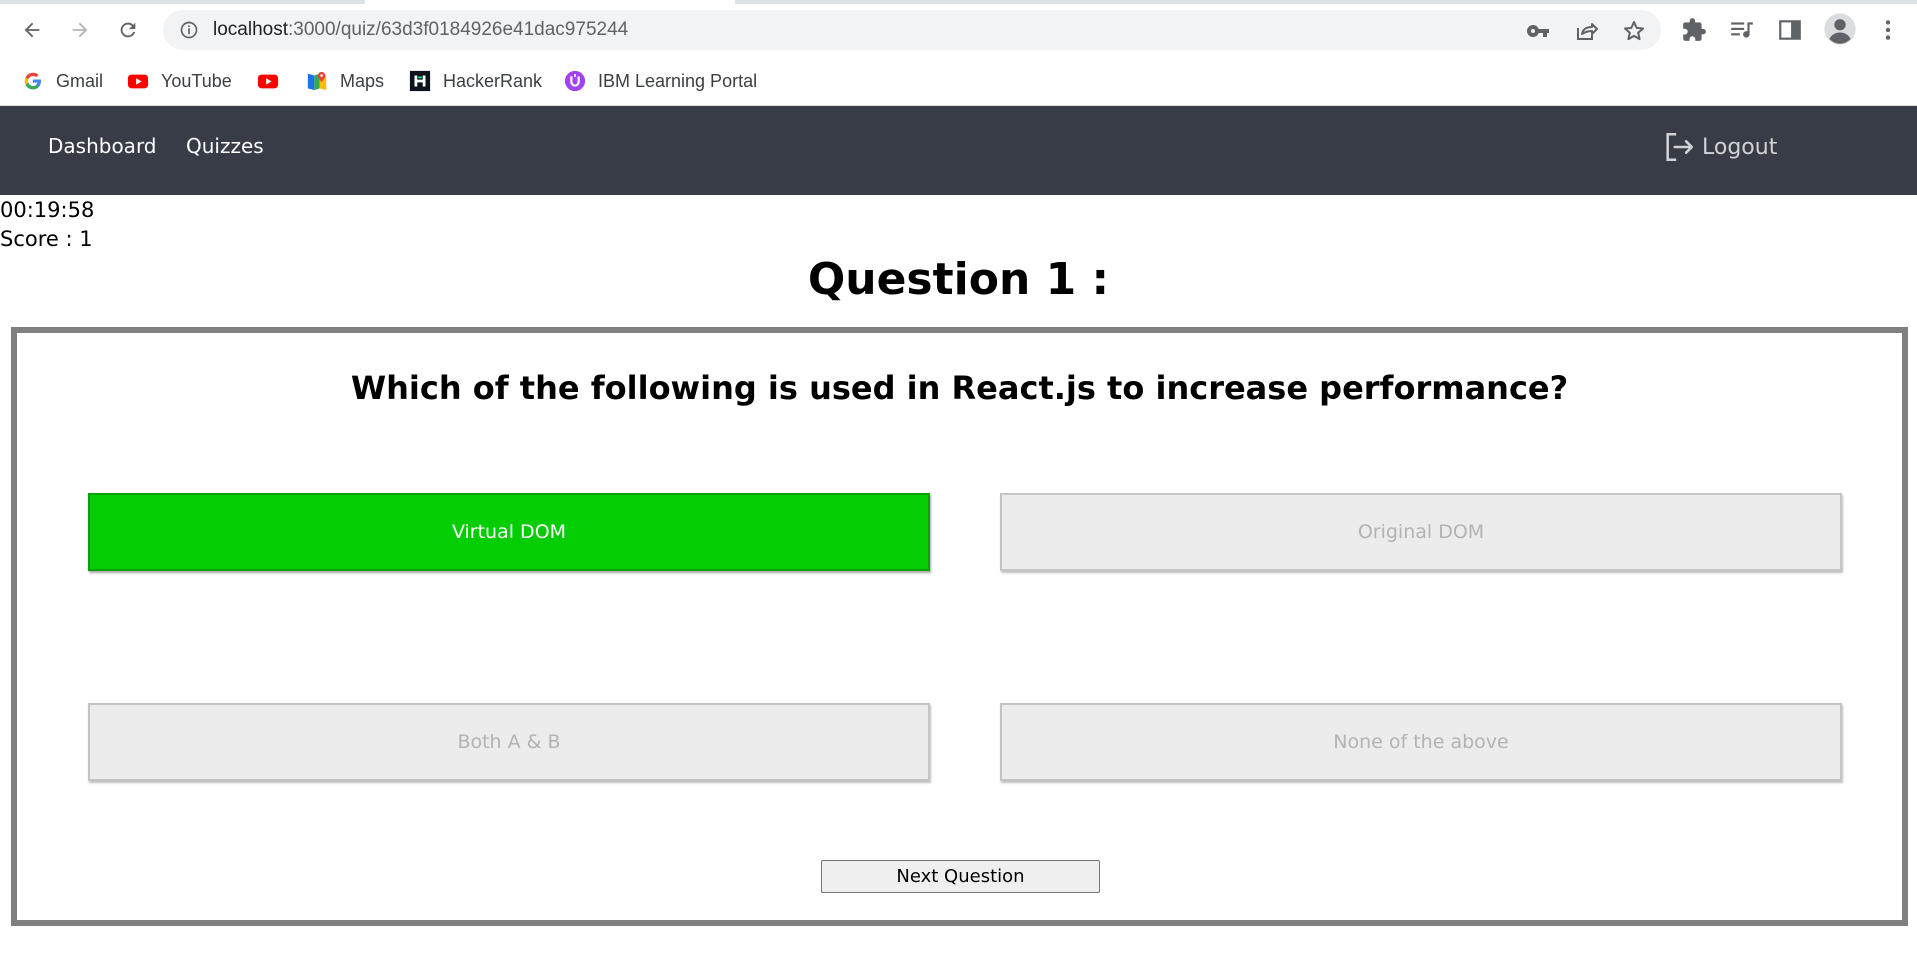  Describe the element at coordinates (1586, 31) in the screenshot. I see `share-icon` at that location.